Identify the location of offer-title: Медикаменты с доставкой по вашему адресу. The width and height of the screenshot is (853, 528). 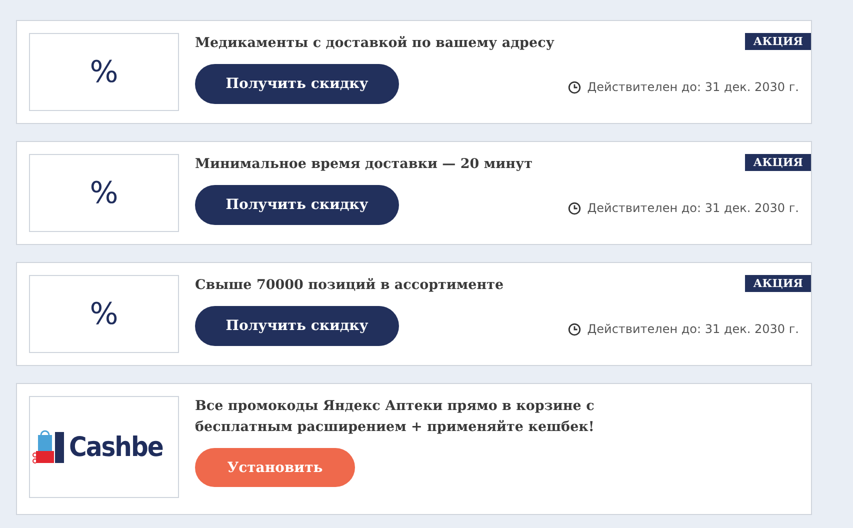
(374, 43).